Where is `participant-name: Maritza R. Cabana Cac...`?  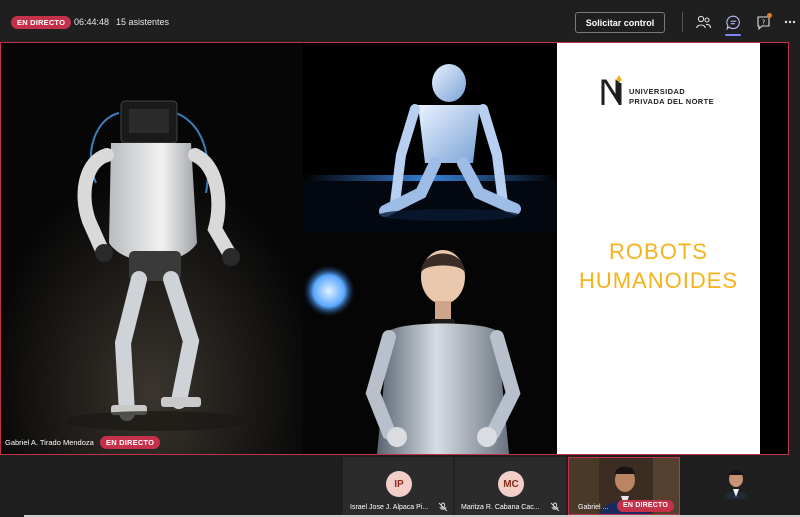 participant-name: Maritza R. Cabana Cac... is located at coordinates (500, 507).